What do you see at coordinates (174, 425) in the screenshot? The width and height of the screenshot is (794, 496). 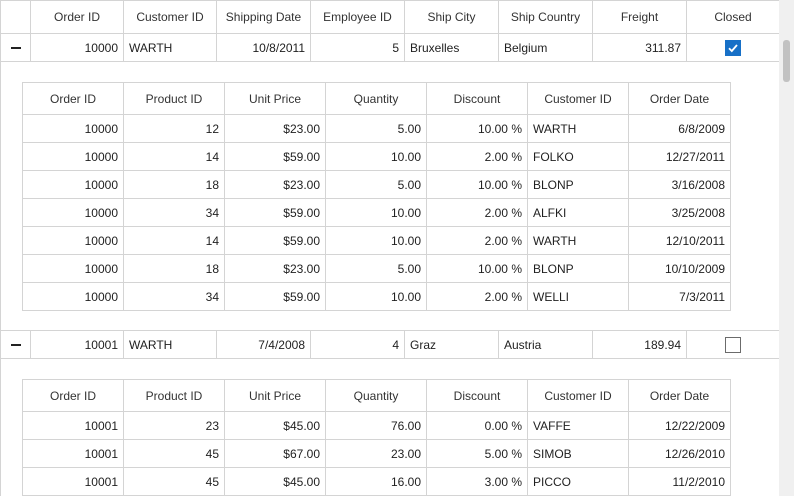 I see `product-id-cell: 23` at bounding box center [174, 425].